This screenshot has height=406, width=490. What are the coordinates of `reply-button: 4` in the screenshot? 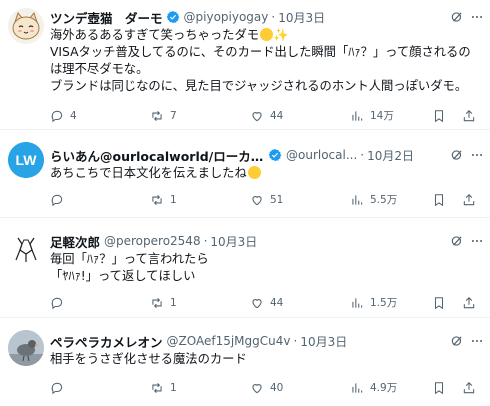 It's located at (63, 116).